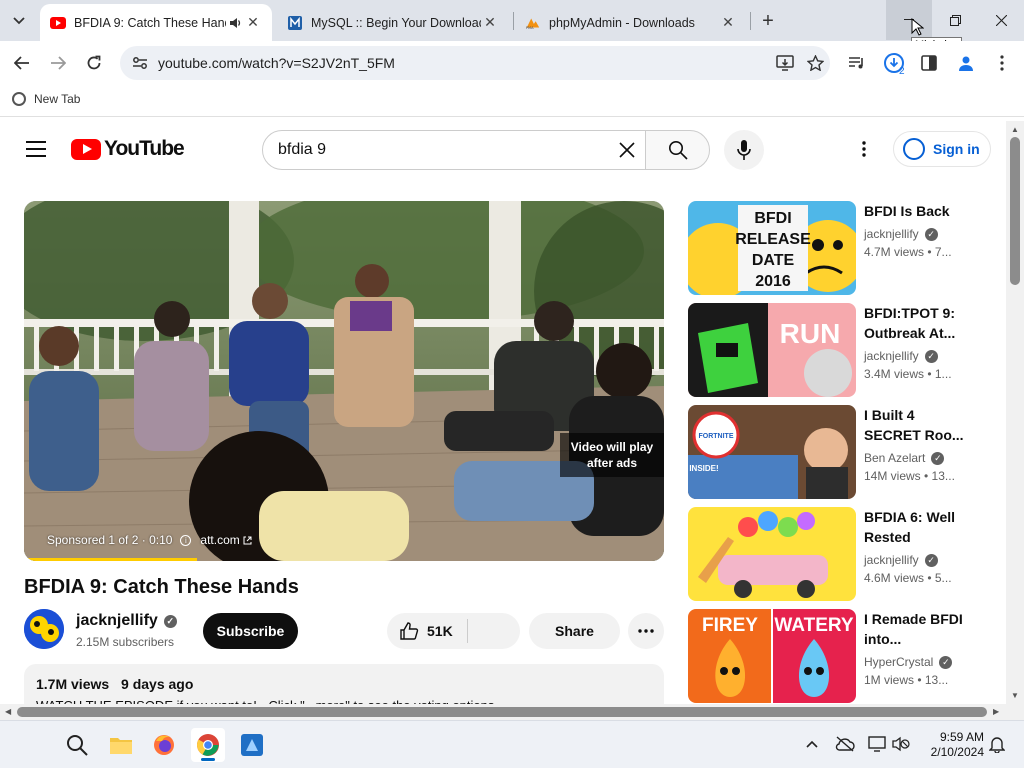 Image resolution: width=1024 pixels, height=768 pixels. Describe the element at coordinates (910, 517) in the screenshot. I see `rec-title-line: BFDIA 6: Well` at that location.